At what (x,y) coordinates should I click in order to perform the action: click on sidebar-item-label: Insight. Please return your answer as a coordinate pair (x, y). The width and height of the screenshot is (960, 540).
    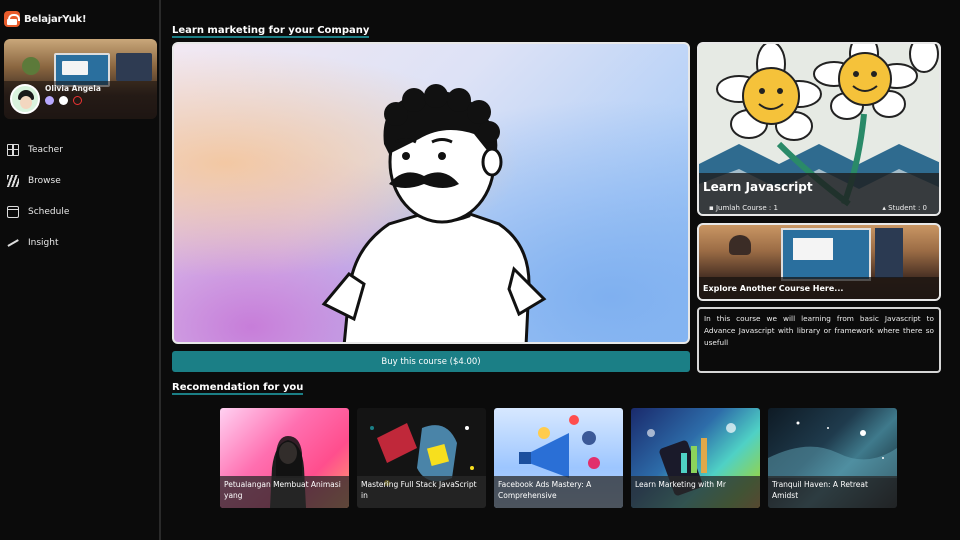
    Looking at the image, I should click on (43, 242).